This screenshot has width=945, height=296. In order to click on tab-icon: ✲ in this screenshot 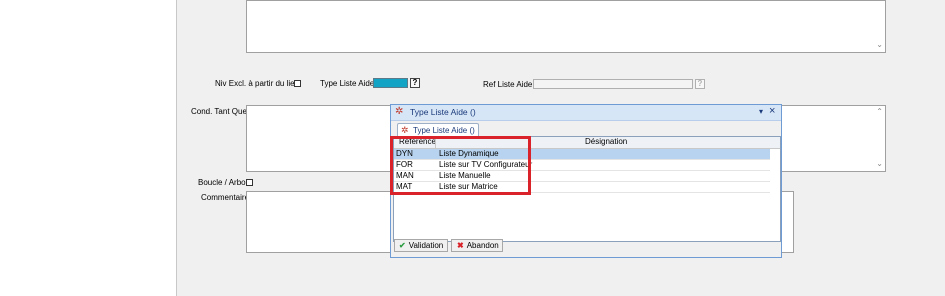, I will do `click(405, 130)`.